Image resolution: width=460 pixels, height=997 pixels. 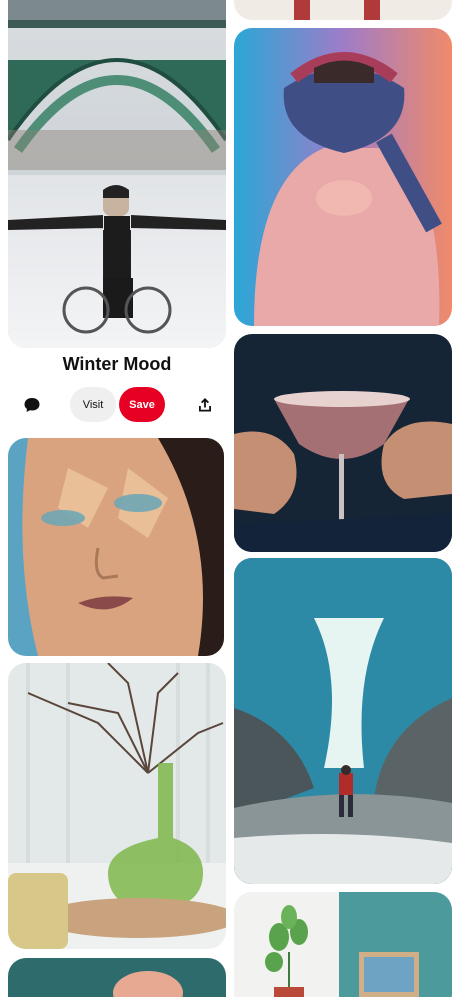 What do you see at coordinates (117, 364) in the screenshot?
I see `pin-title: Winter Mood` at bounding box center [117, 364].